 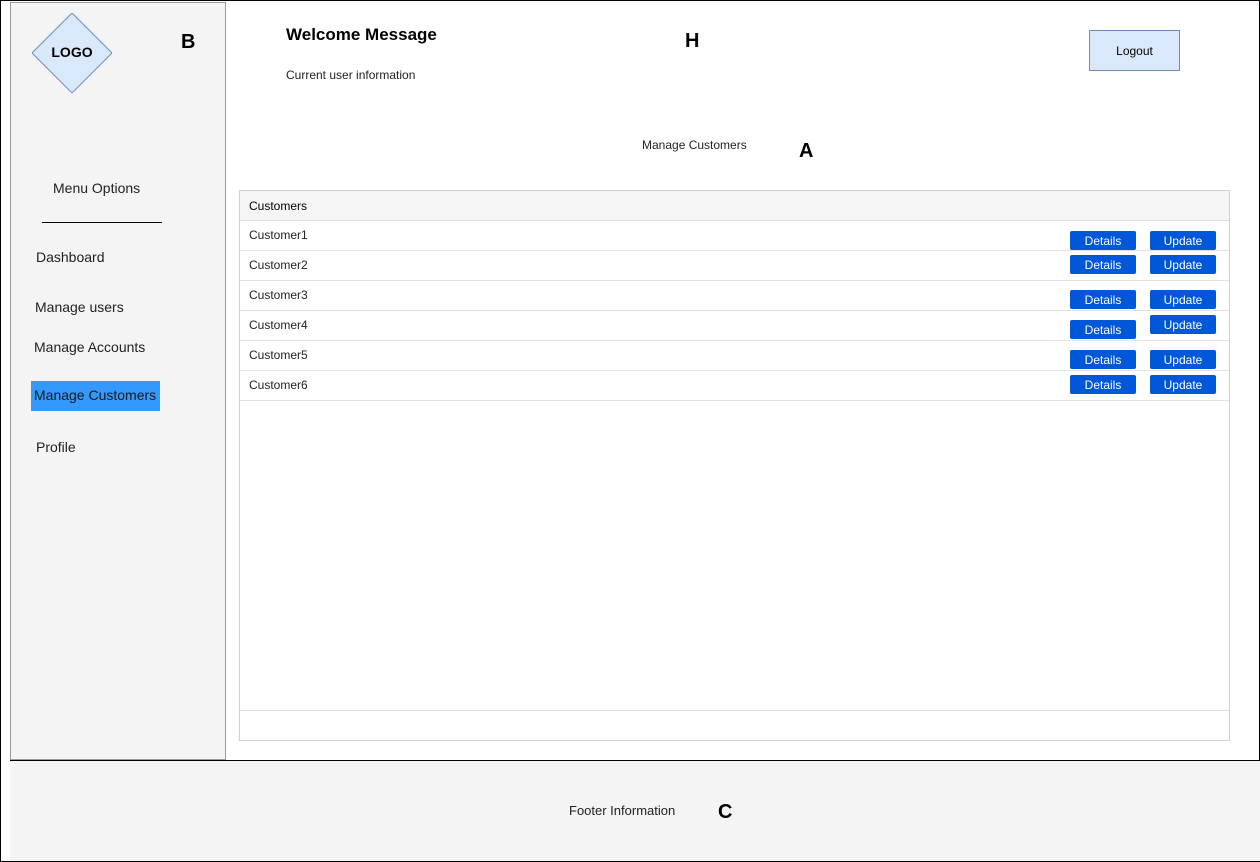 What do you see at coordinates (734, 266) in the screenshot?
I see `table-row: Customer2 Details Update` at bounding box center [734, 266].